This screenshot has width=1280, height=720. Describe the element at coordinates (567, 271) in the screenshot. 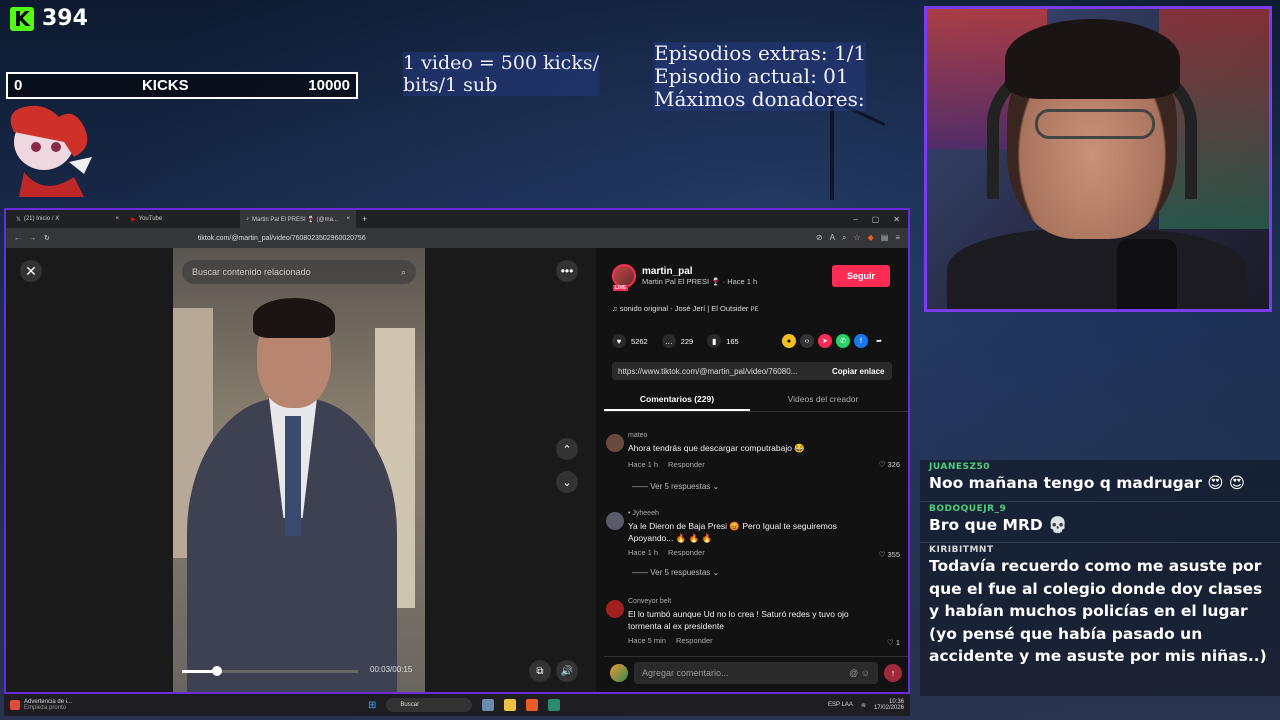

I see `more-options-button: •••` at that location.